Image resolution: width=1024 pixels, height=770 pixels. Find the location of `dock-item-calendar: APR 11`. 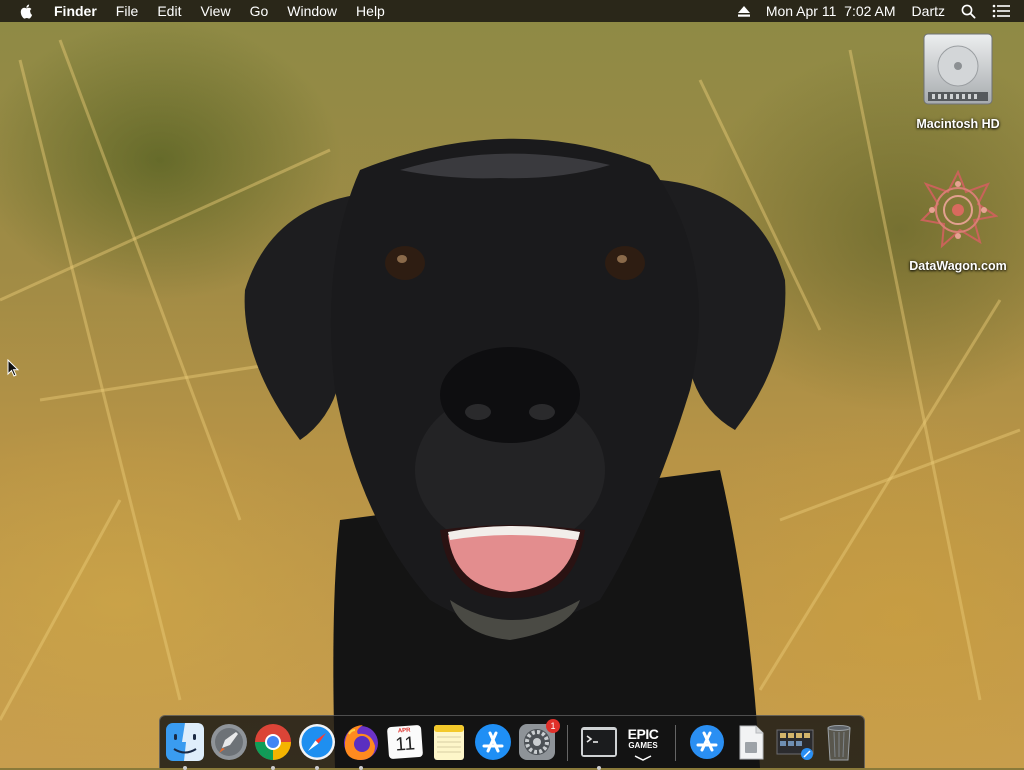

dock-item-calendar: APR 11 is located at coordinates (405, 742).